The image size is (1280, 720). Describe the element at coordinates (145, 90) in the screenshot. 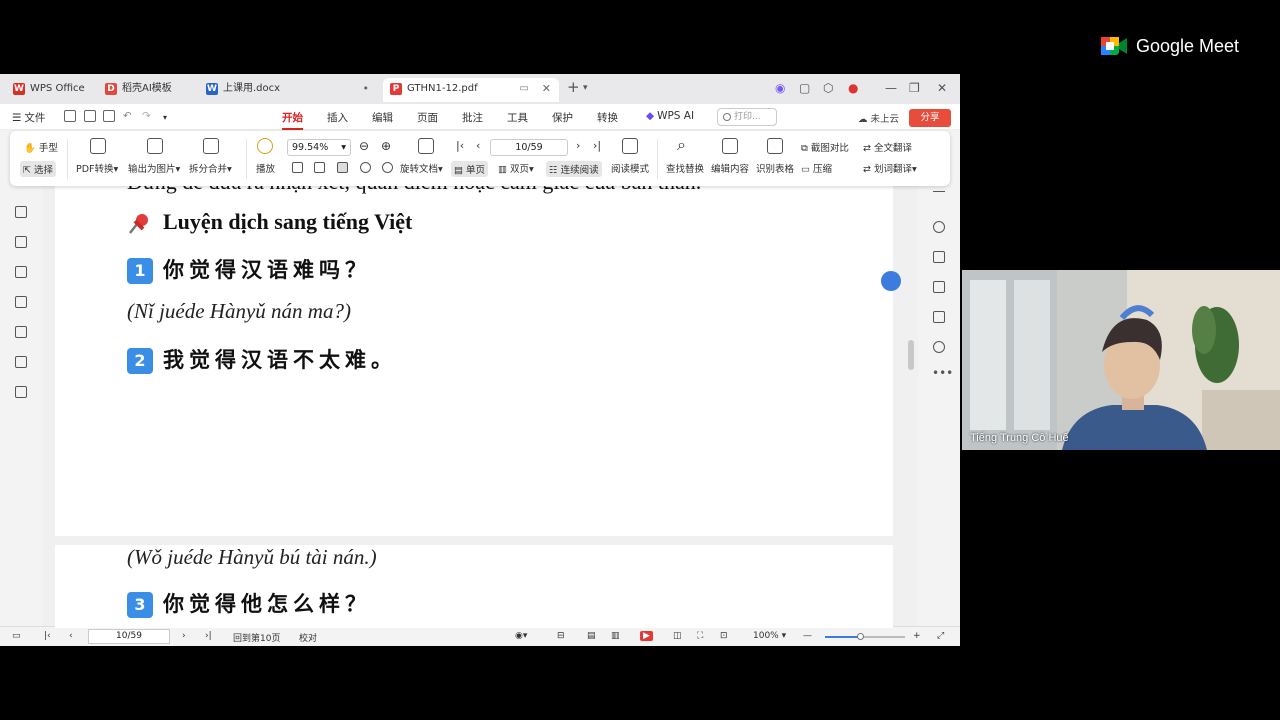

I see `tab-docer: D 稻壳AI模板` at that location.